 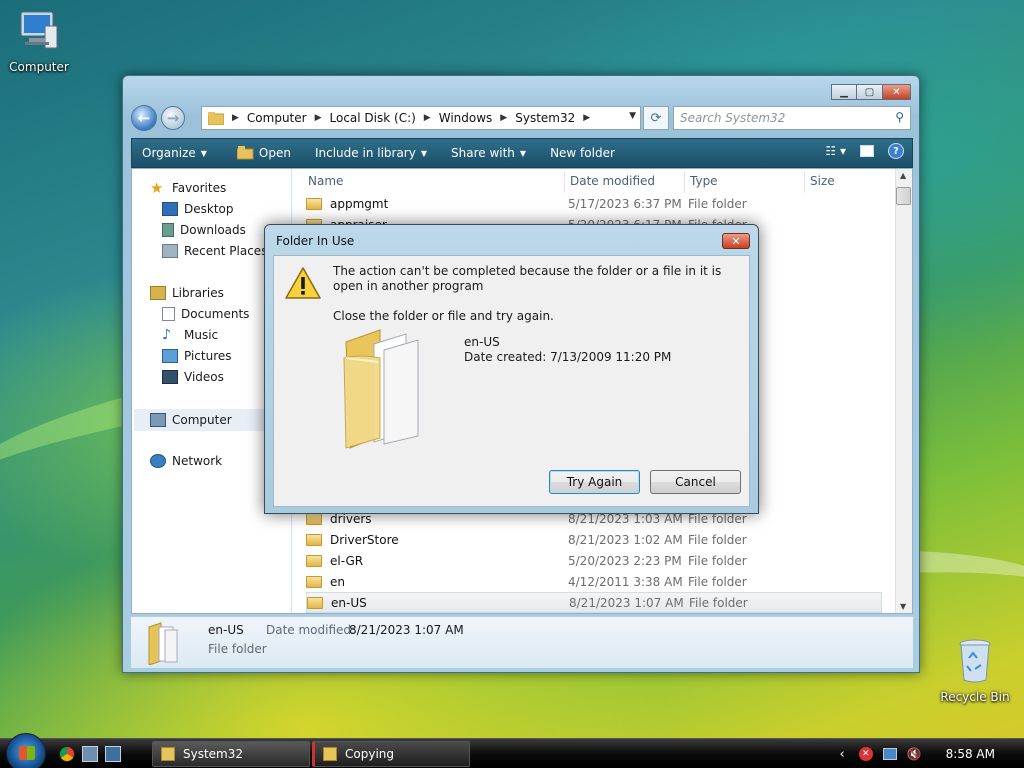 I want to click on dialog-close-button: ✕, so click(x=736, y=241).